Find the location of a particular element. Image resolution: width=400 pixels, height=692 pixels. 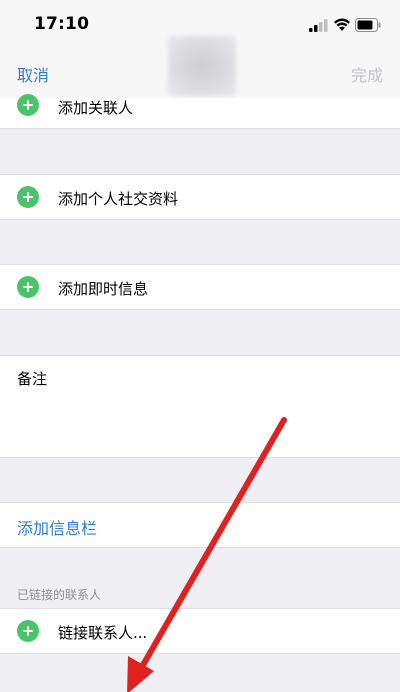

add-related-label: 添加关联人 is located at coordinates (96, 108).